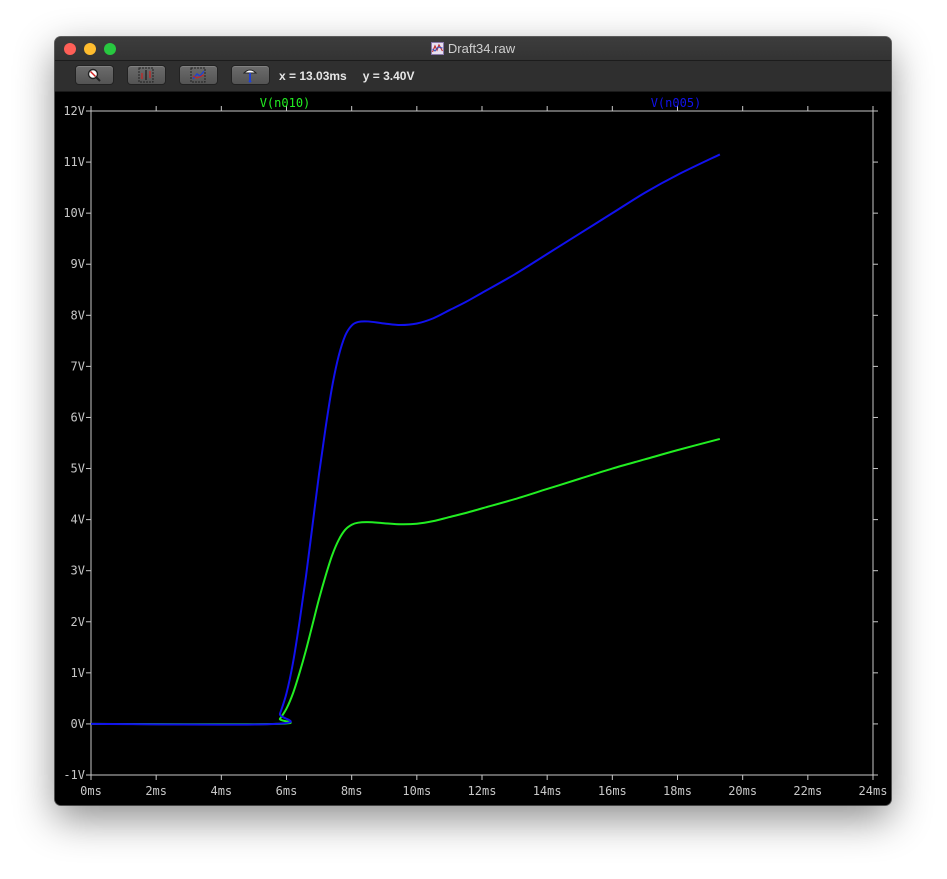 The image size is (947, 879). What do you see at coordinates (473, 76) in the screenshot?
I see `toolbar: x = 13.03ms y = 3.40V` at bounding box center [473, 76].